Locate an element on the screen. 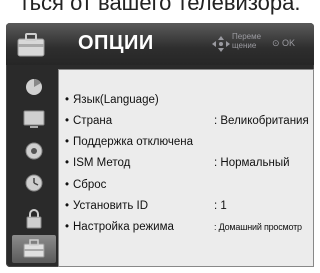 The height and width of the screenshot is (273, 320). sidebar-item-audio is located at coordinates (34, 151).